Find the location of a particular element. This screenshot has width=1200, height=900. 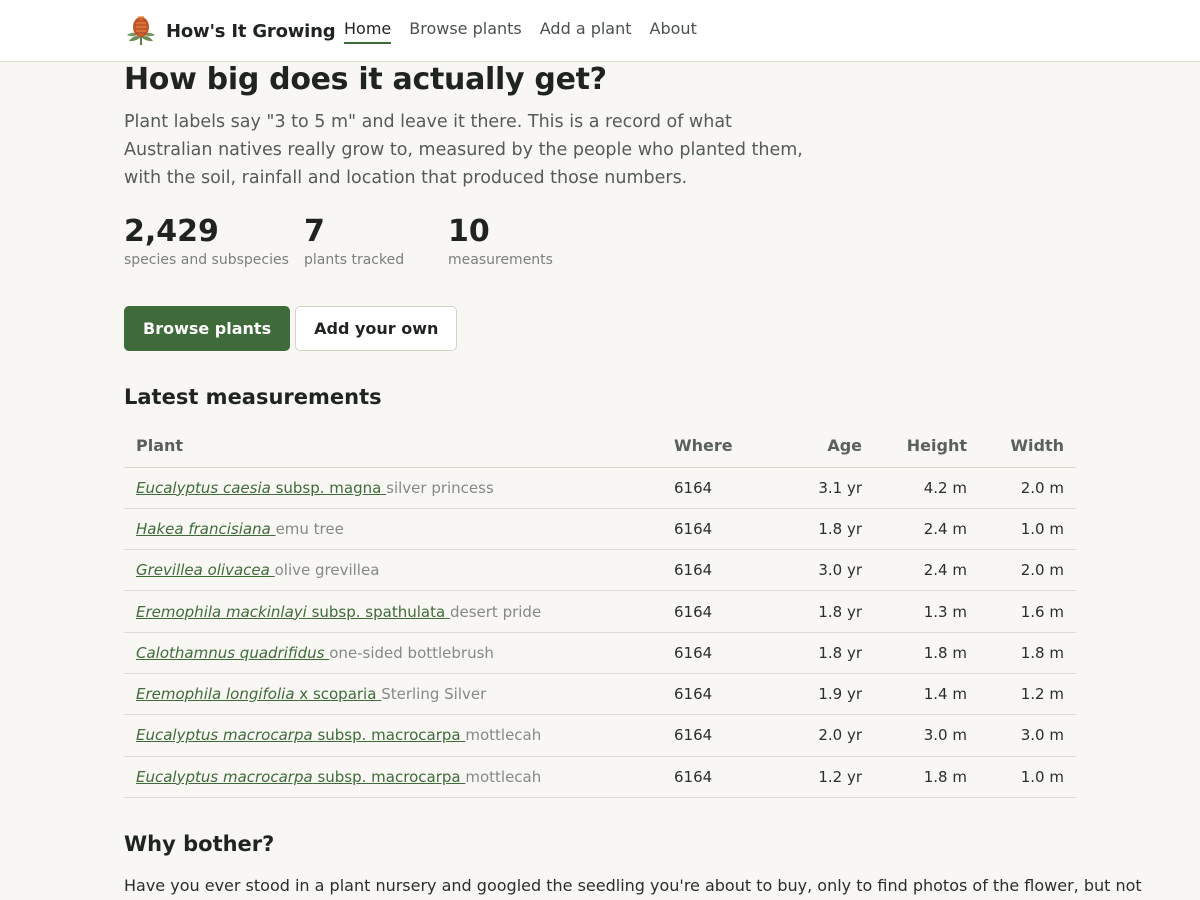

width-cell: 3.0 m is located at coordinates (1027, 735).